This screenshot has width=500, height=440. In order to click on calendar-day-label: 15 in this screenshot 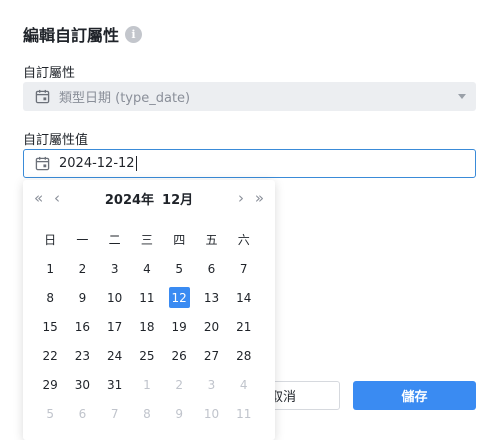, I will do `click(50, 326)`.